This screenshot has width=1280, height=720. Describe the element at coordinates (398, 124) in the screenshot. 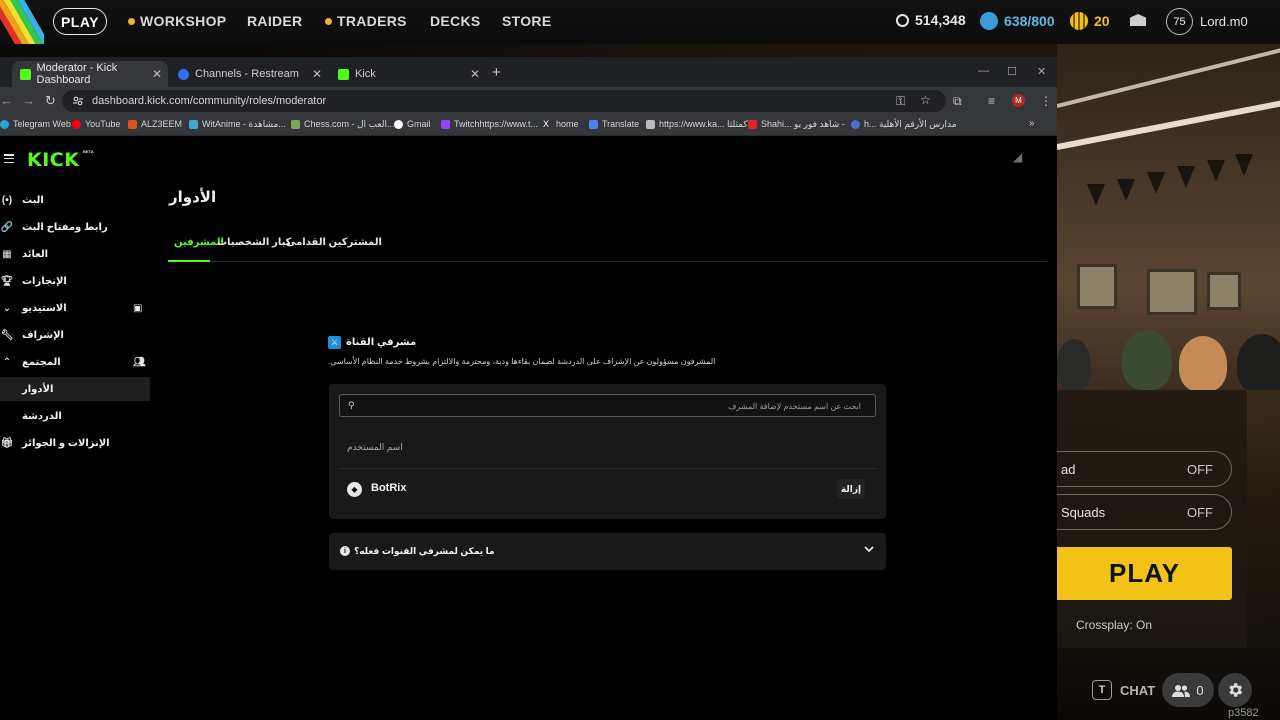

I see `google-icon` at that location.